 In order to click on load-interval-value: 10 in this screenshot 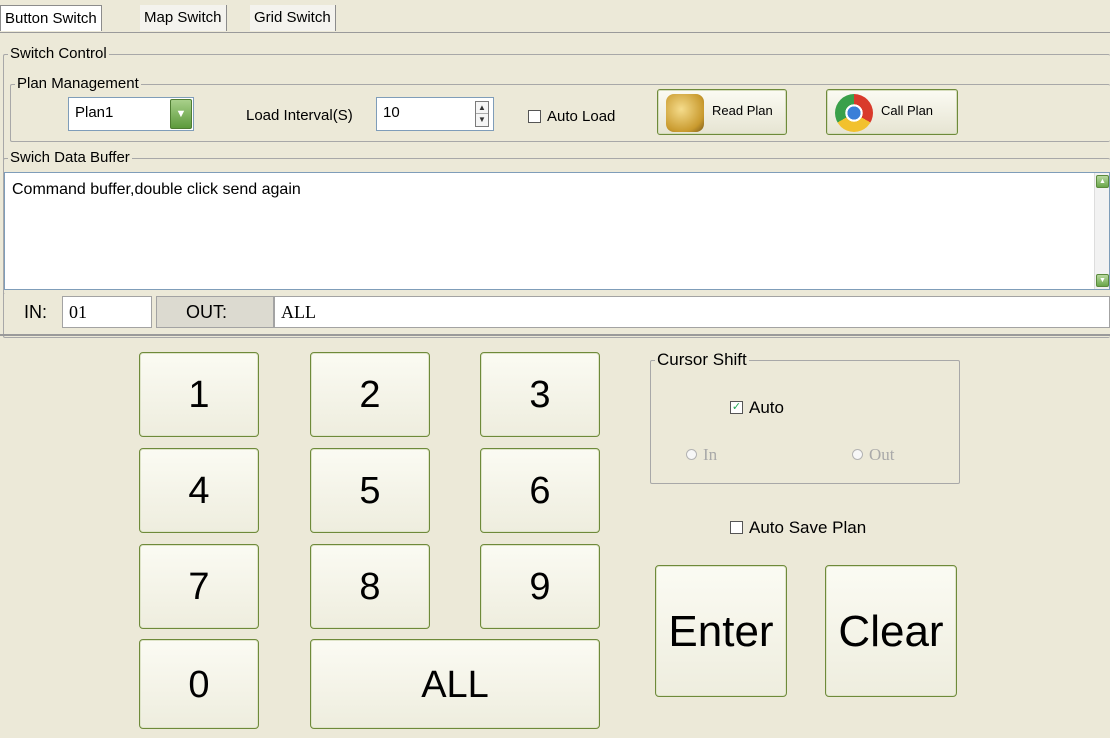, I will do `click(391, 112)`.